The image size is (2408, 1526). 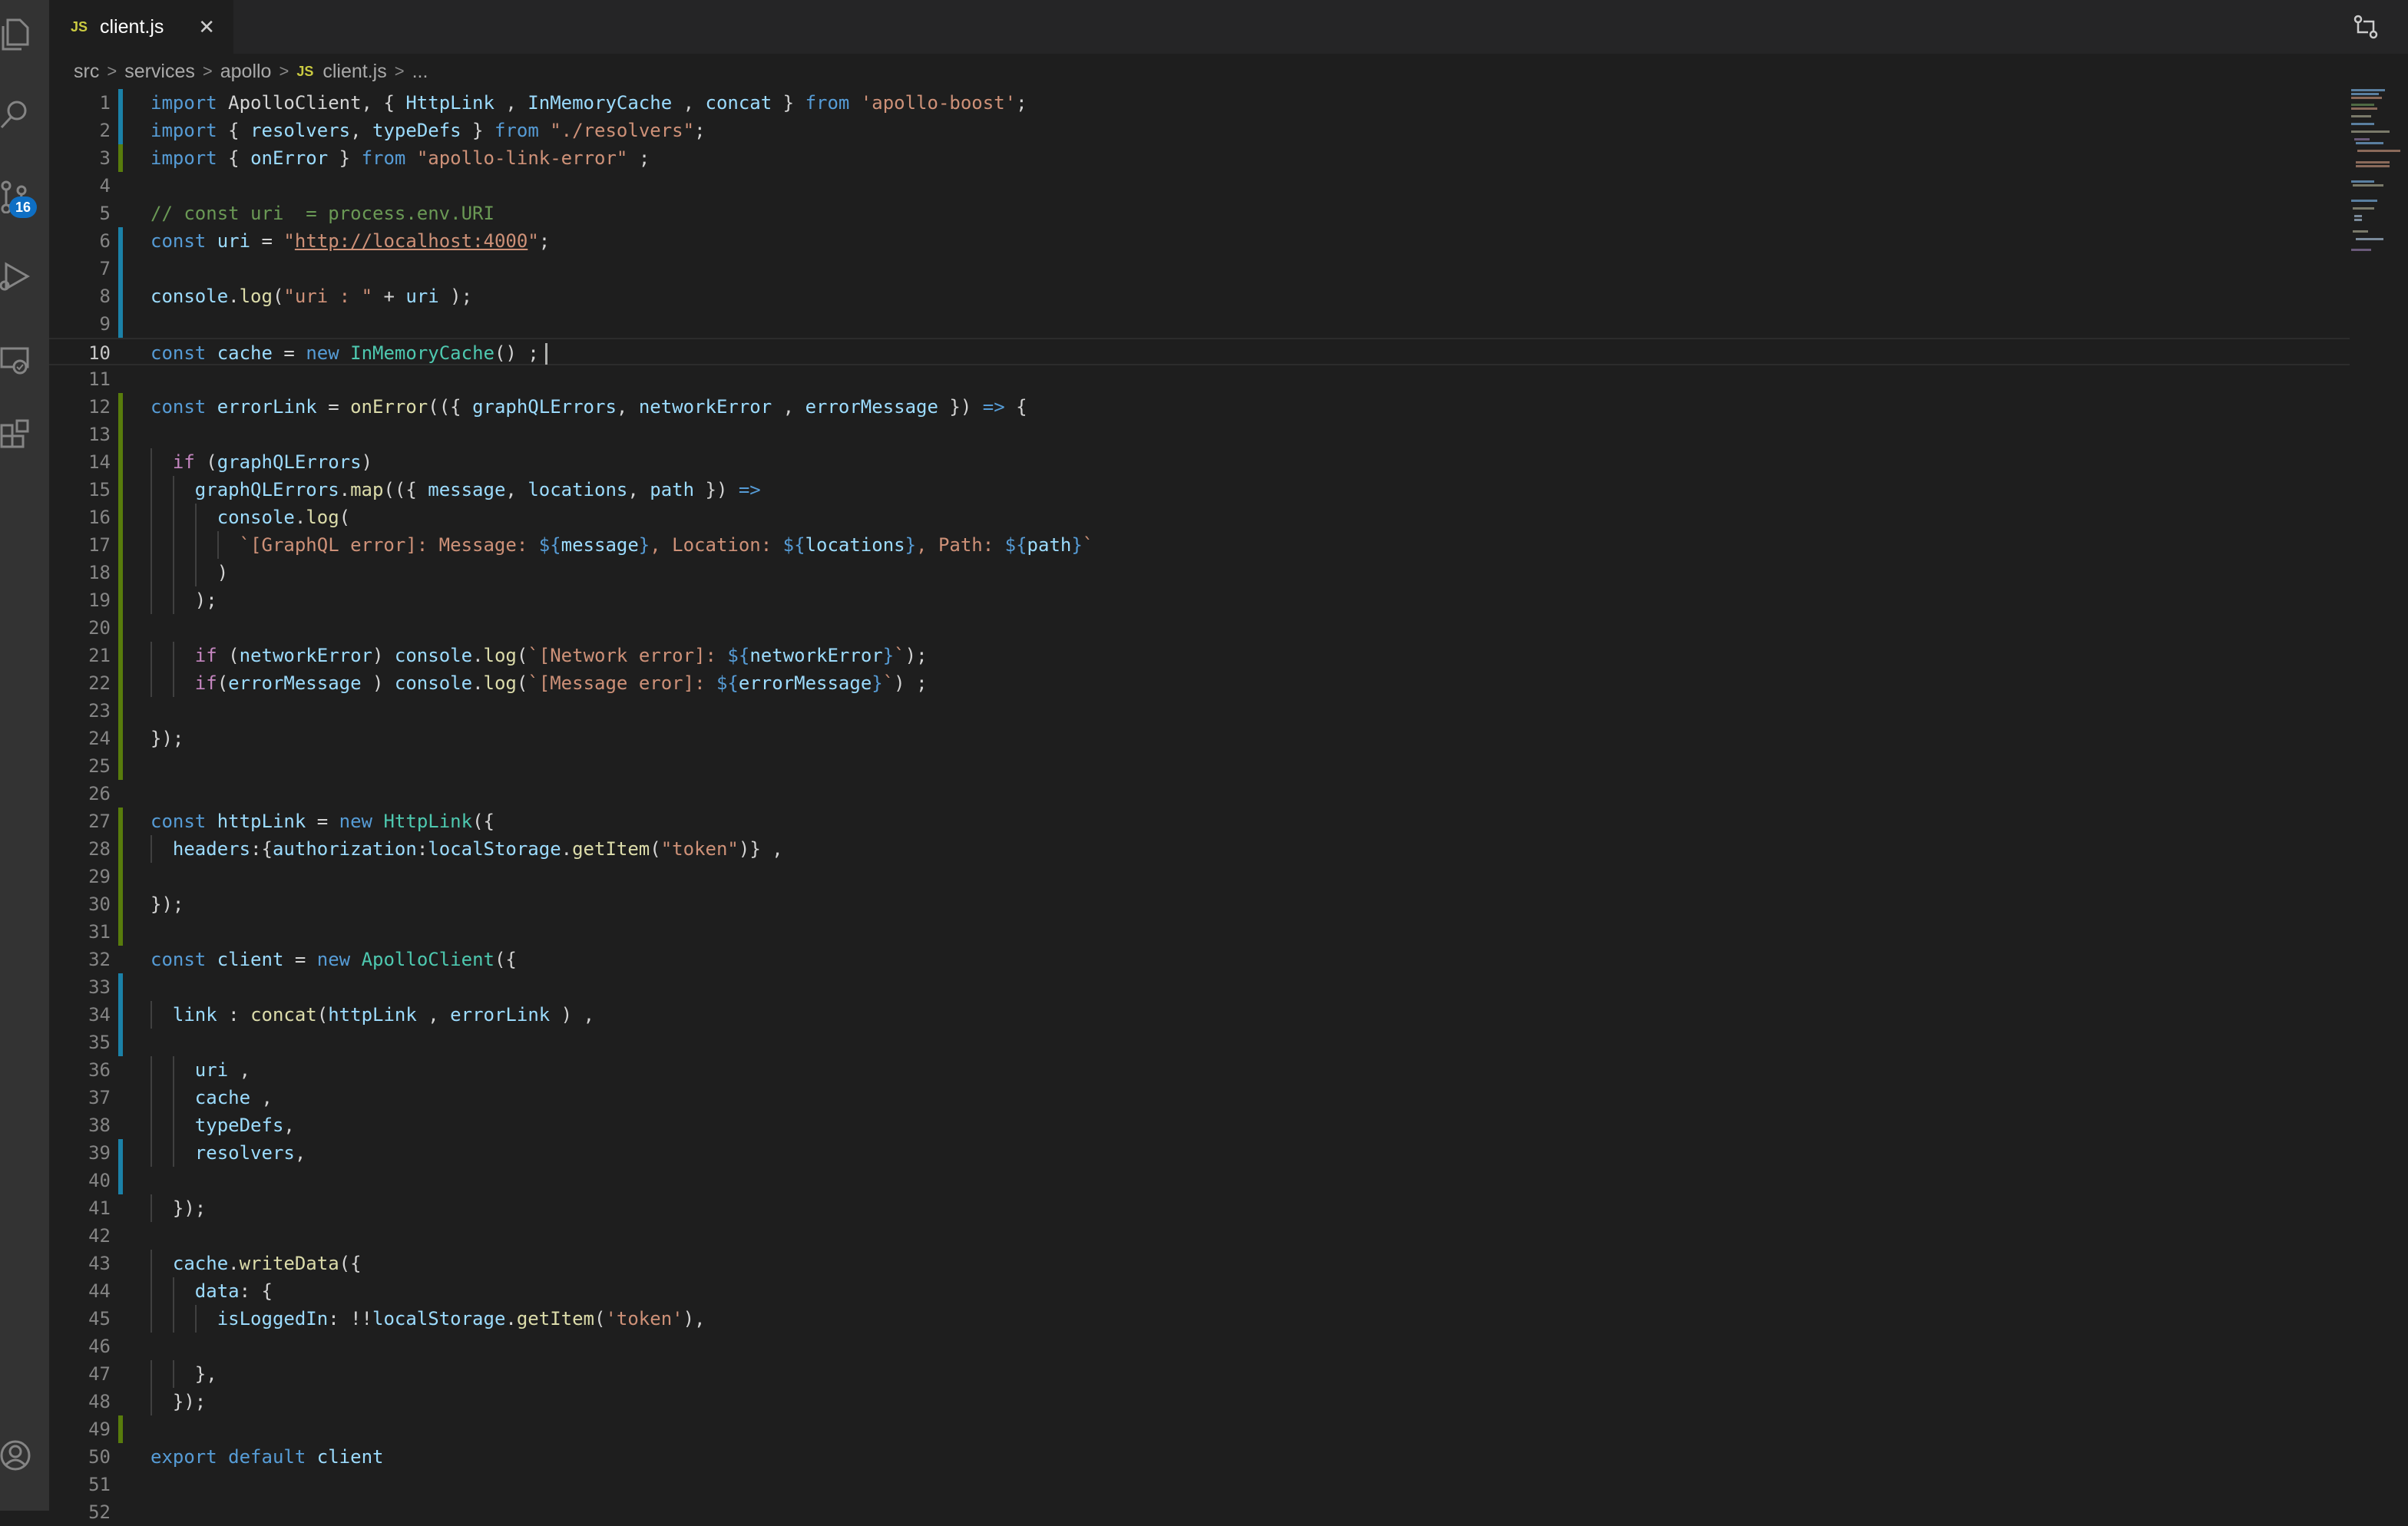 What do you see at coordinates (1200, 434) in the screenshot?
I see `code-line: 13` at bounding box center [1200, 434].